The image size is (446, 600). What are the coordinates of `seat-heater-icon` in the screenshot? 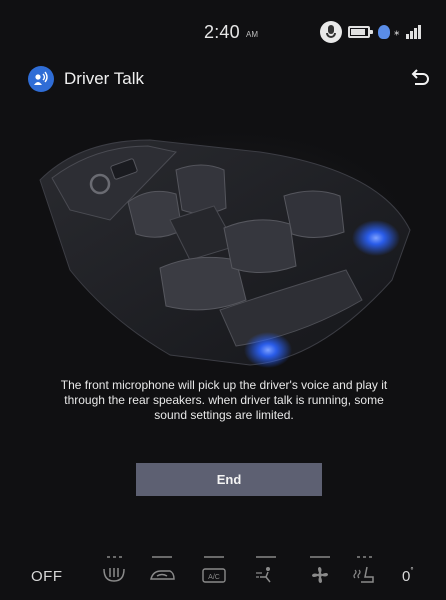 It's located at (363, 574).